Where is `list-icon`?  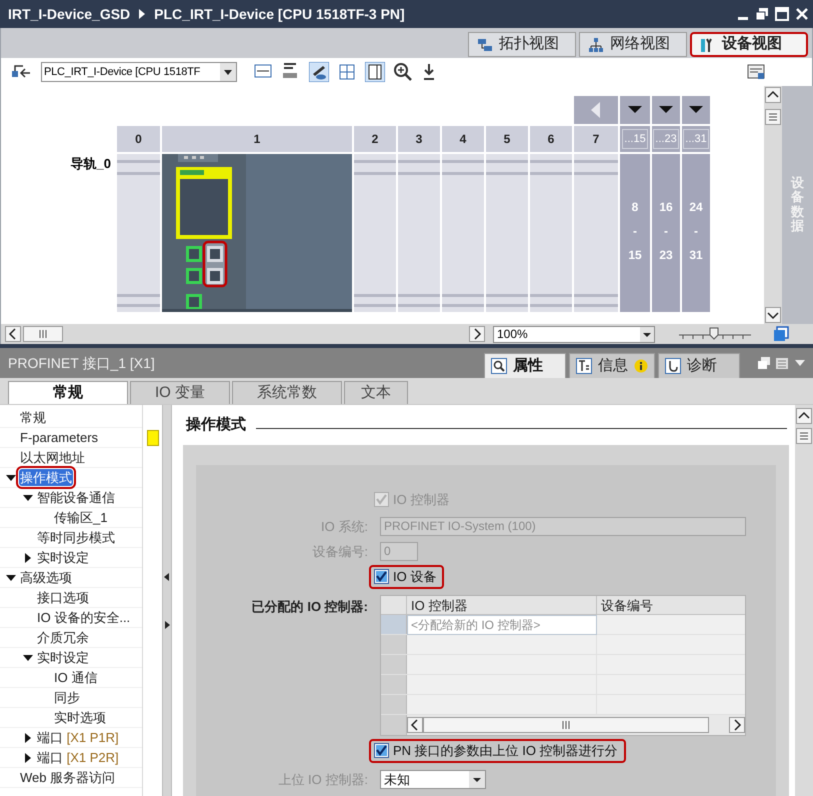 list-icon is located at coordinates (782, 363).